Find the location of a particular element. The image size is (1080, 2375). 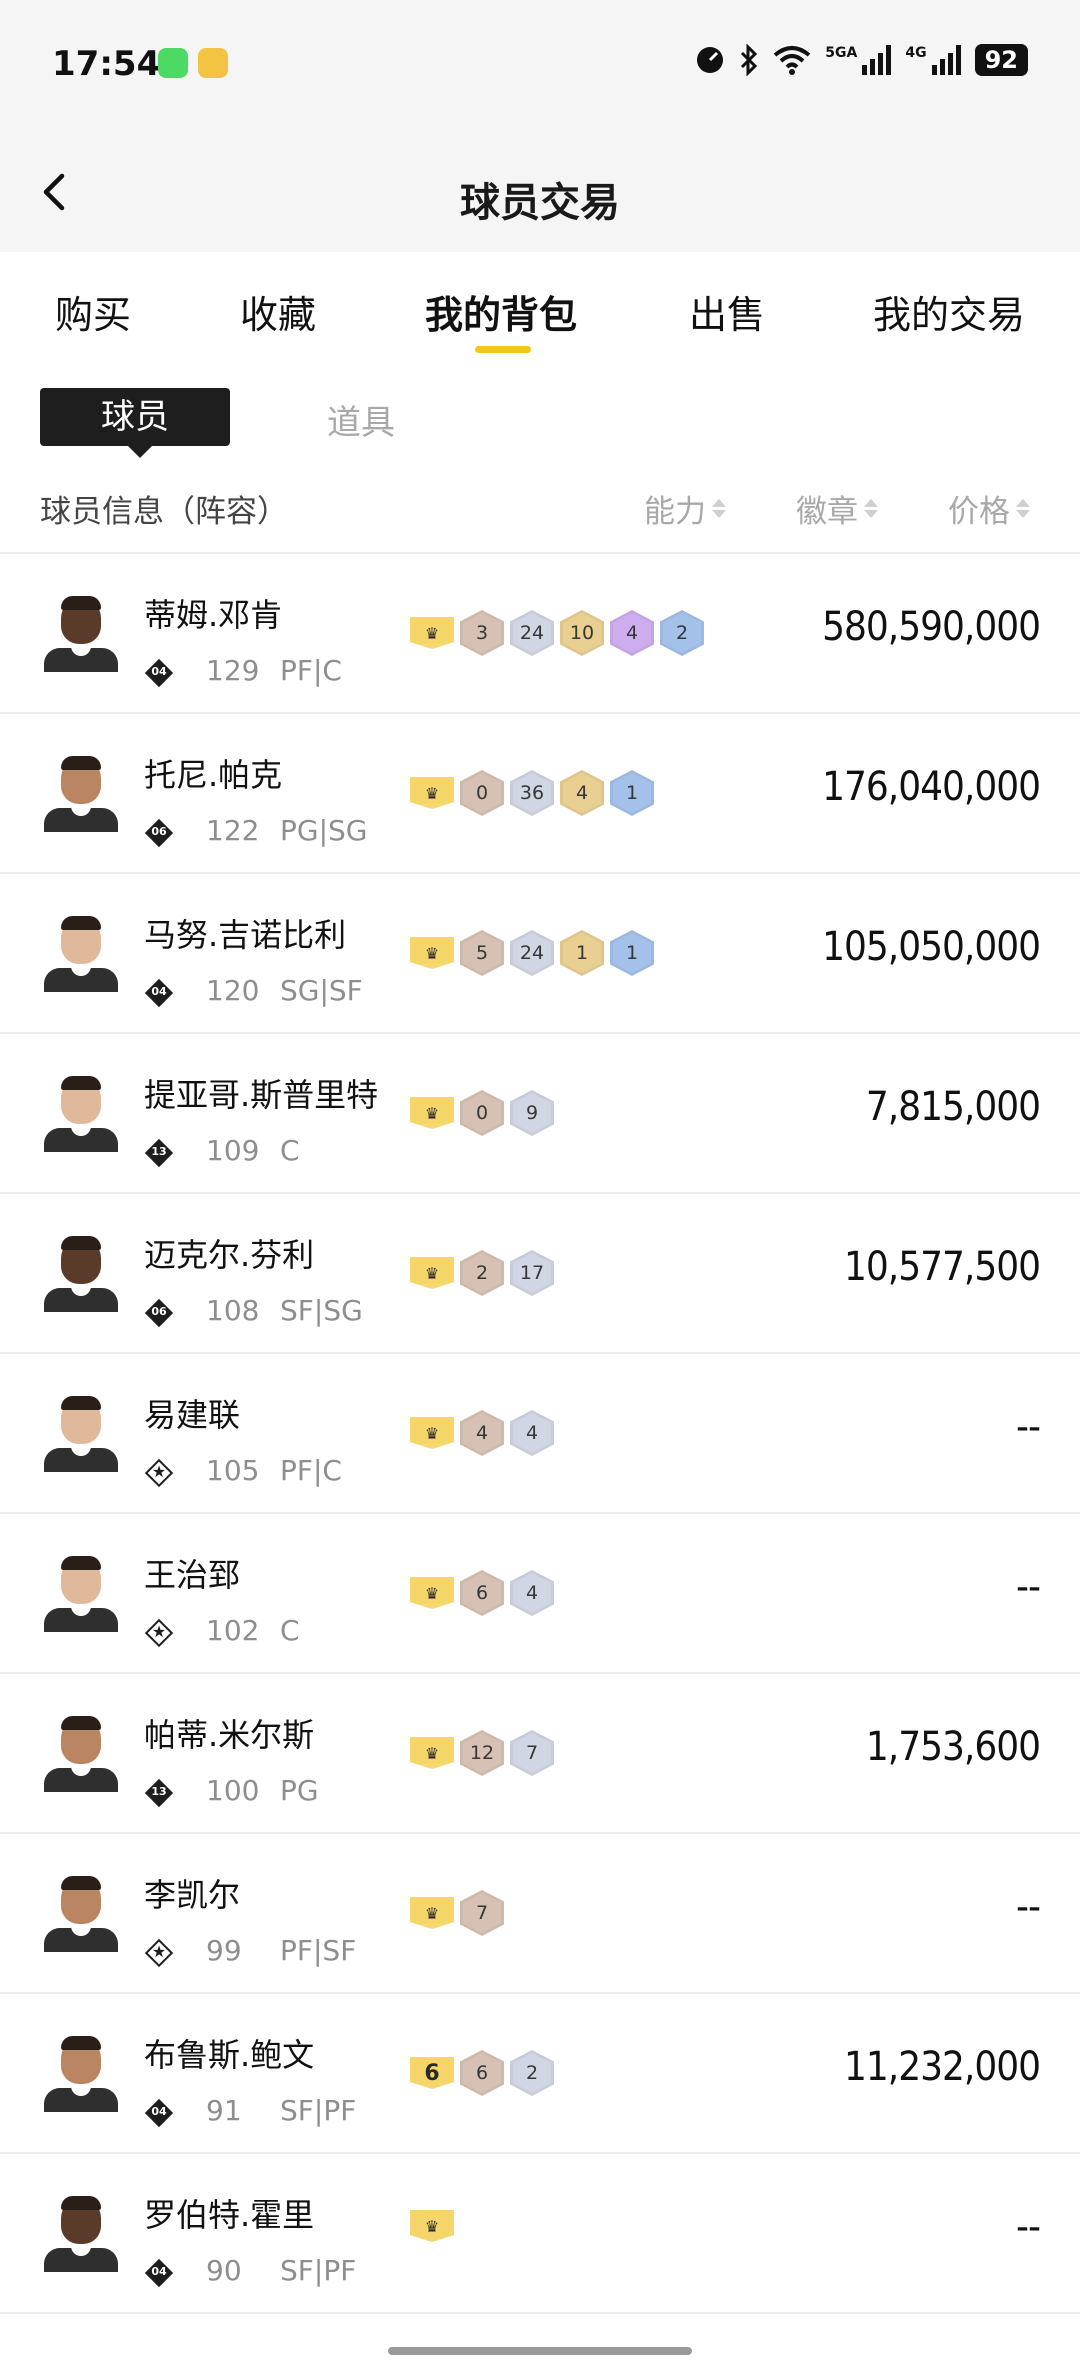

player-row: 易建联 ★ 105 PF|C ♛ 4 4 -- is located at coordinates (540, 1434).